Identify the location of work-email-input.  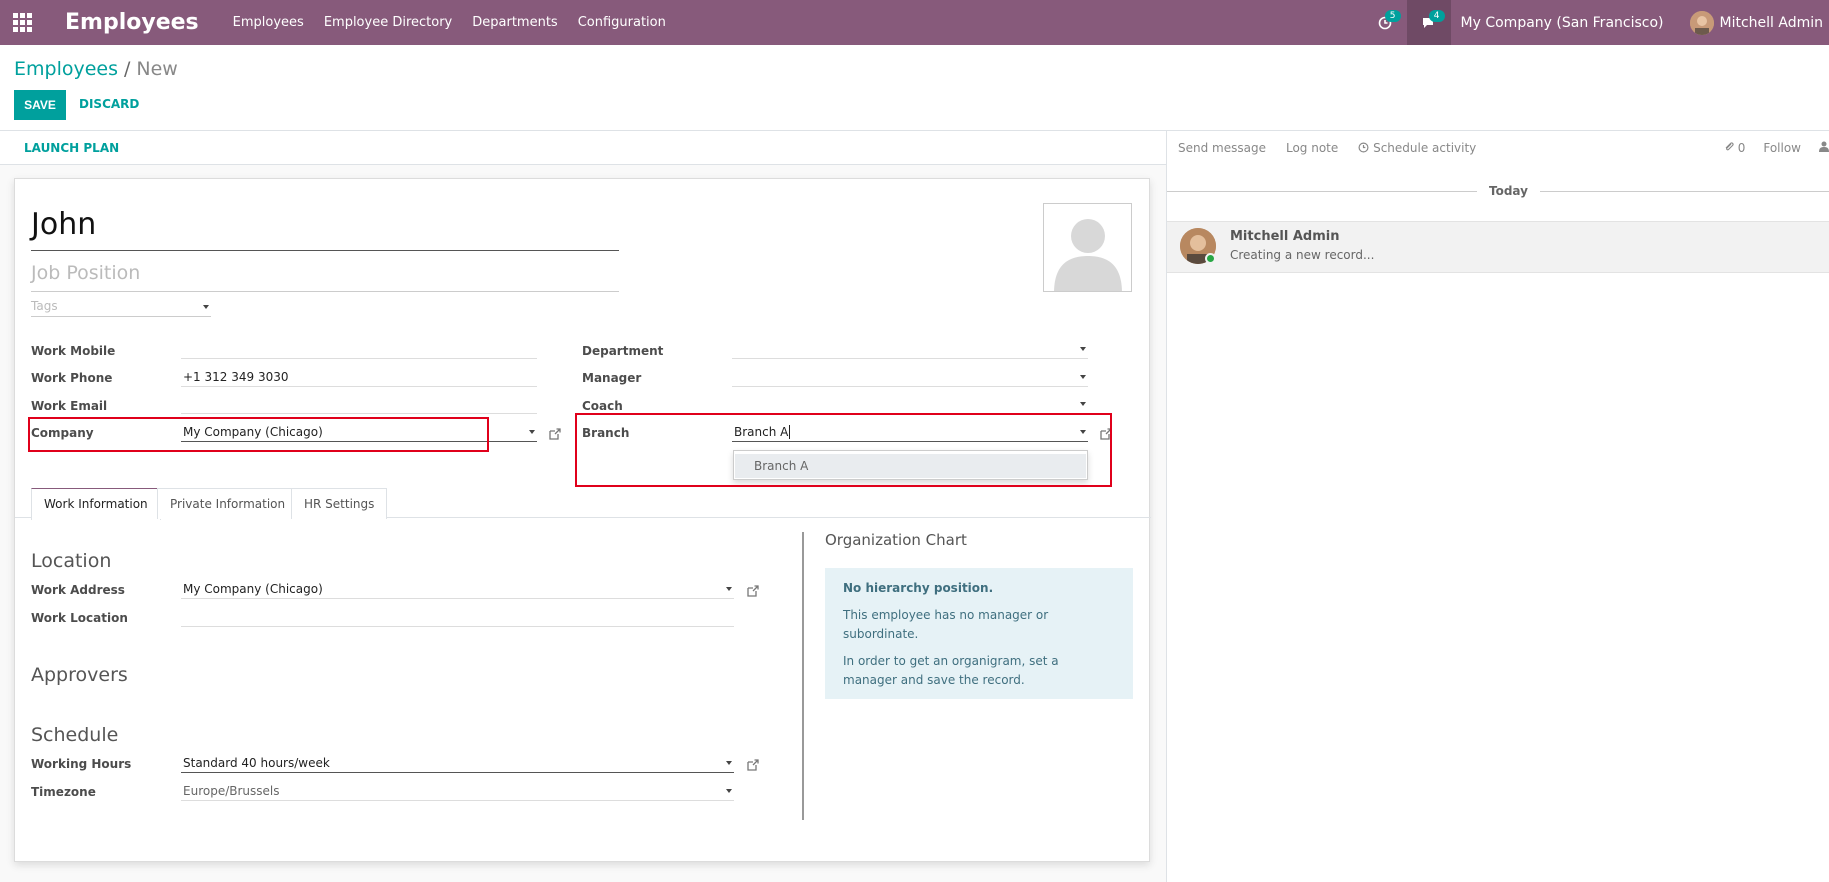
(359, 404).